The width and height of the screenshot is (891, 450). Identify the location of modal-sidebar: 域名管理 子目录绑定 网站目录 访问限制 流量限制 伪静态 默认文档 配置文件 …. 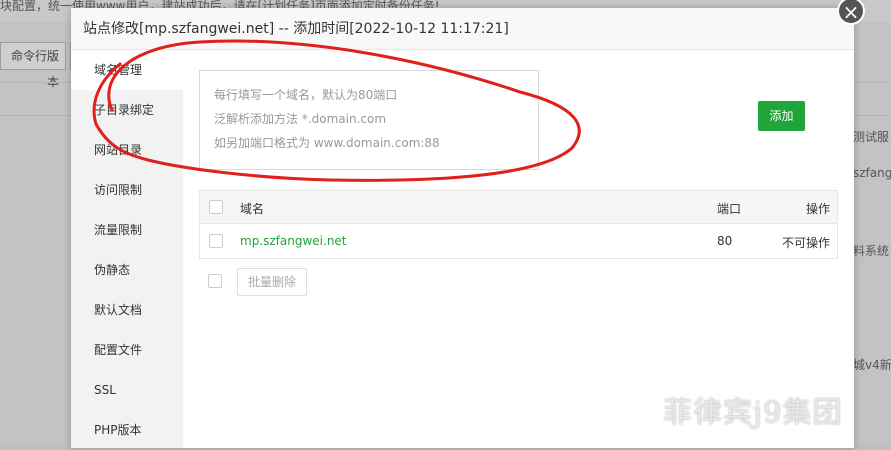
(127, 249).